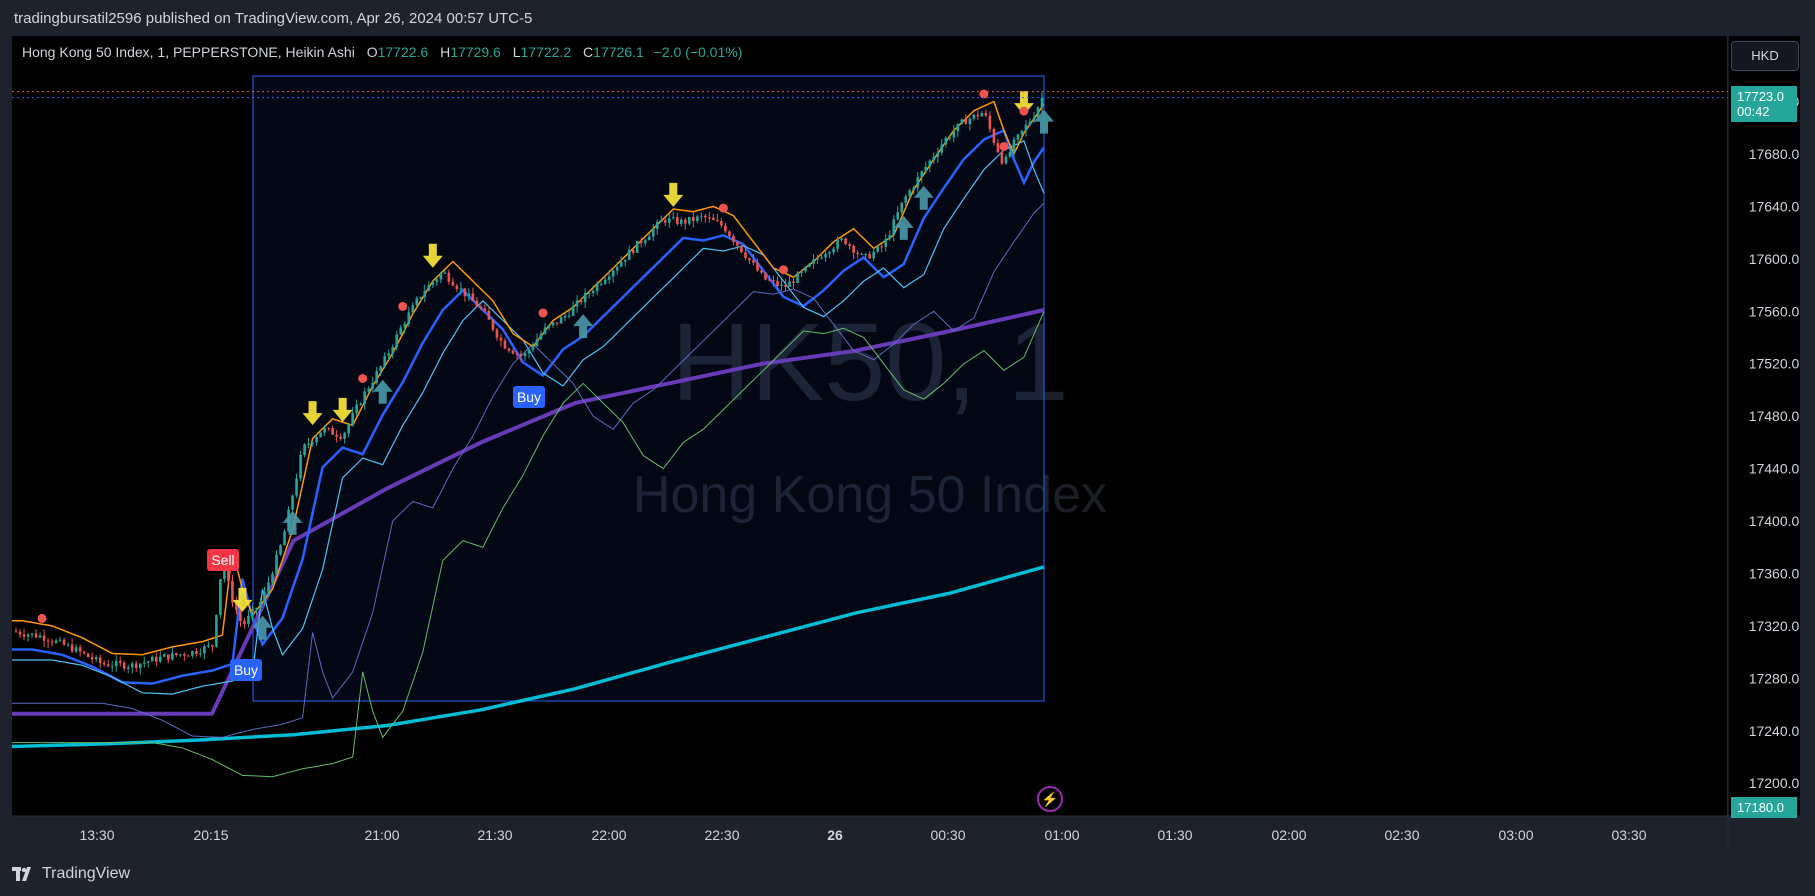 The width and height of the screenshot is (1815, 896). What do you see at coordinates (1774, 364) in the screenshot?
I see `price-tick-label: 17520.0` at bounding box center [1774, 364].